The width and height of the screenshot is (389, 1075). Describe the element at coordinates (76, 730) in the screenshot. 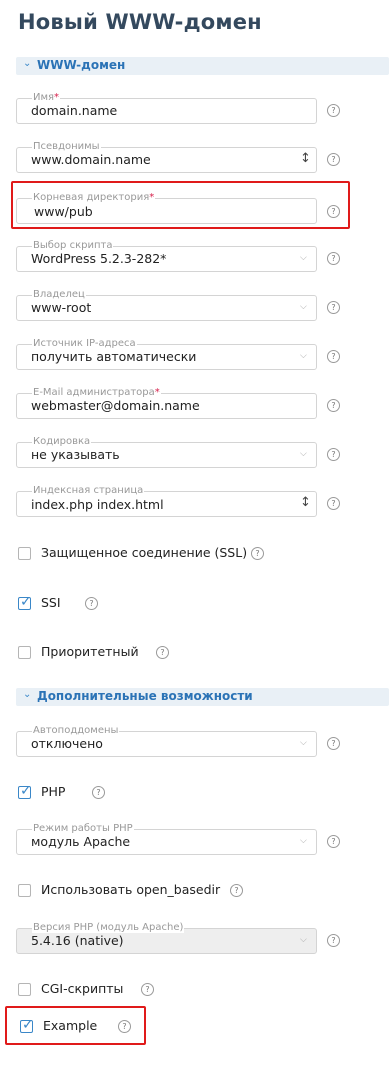

I see `autosubdomains-label: Автоподдомены` at that location.